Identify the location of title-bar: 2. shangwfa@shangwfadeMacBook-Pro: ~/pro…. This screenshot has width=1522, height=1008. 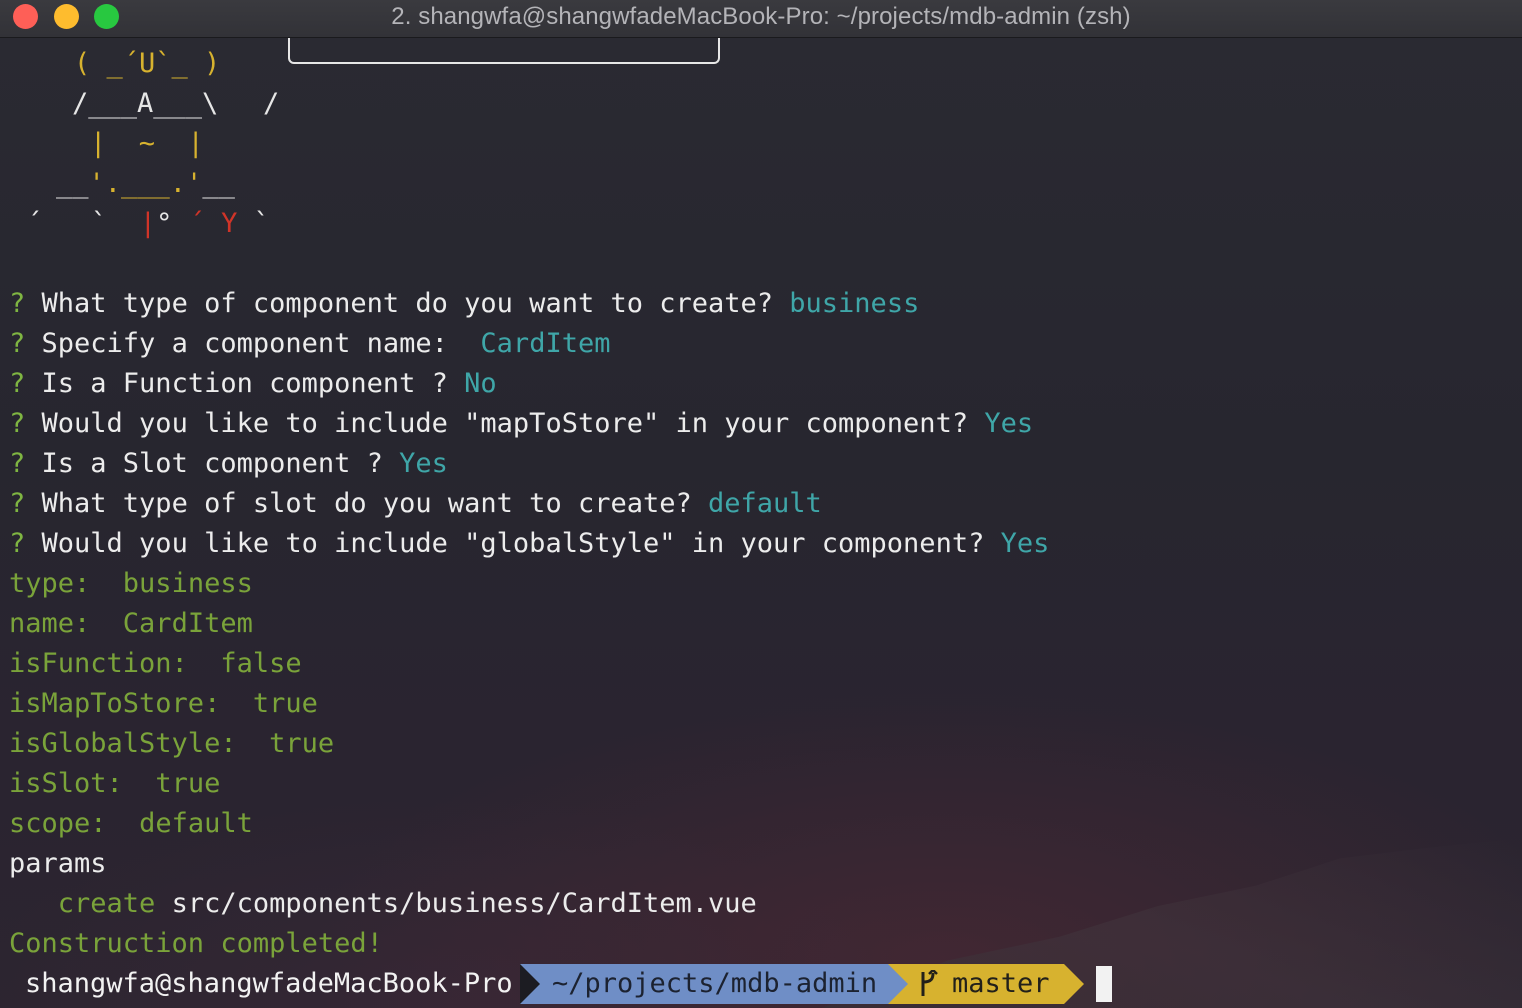
(761, 19).